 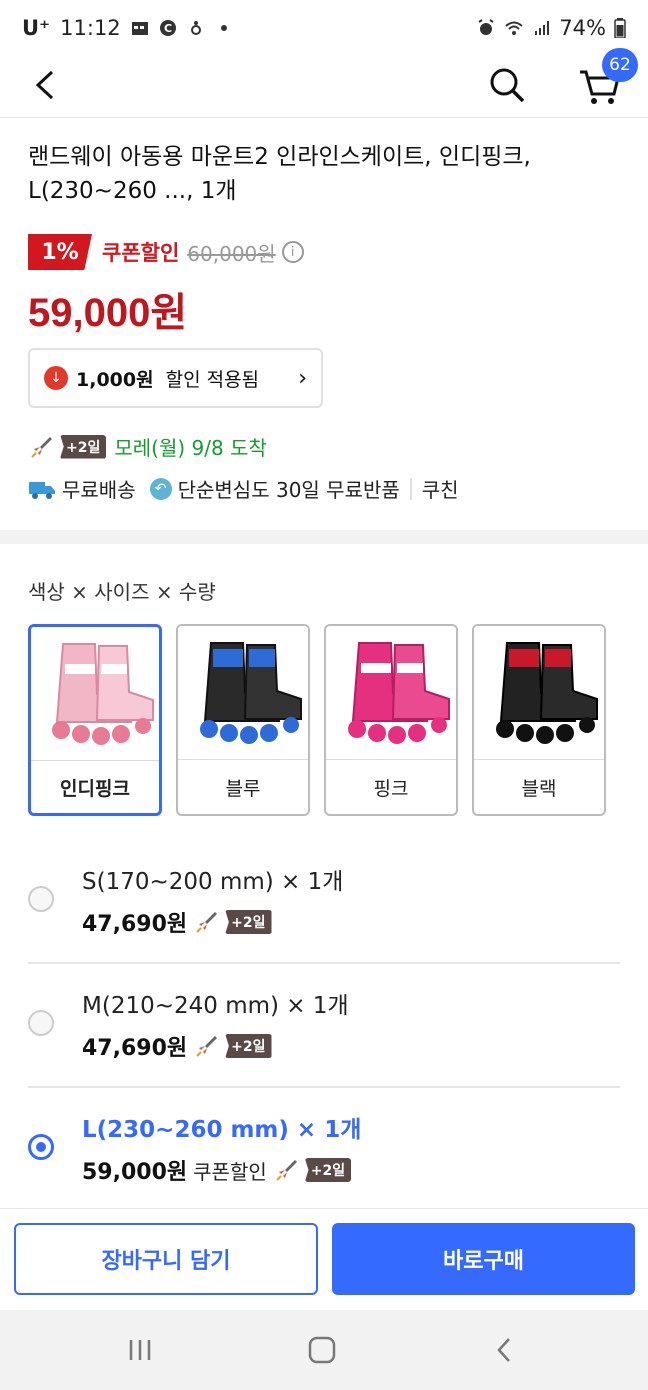 What do you see at coordinates (95, 788) in the screenshot?
I see `color-label: 인디핑크` at bounding box center [95, 788].